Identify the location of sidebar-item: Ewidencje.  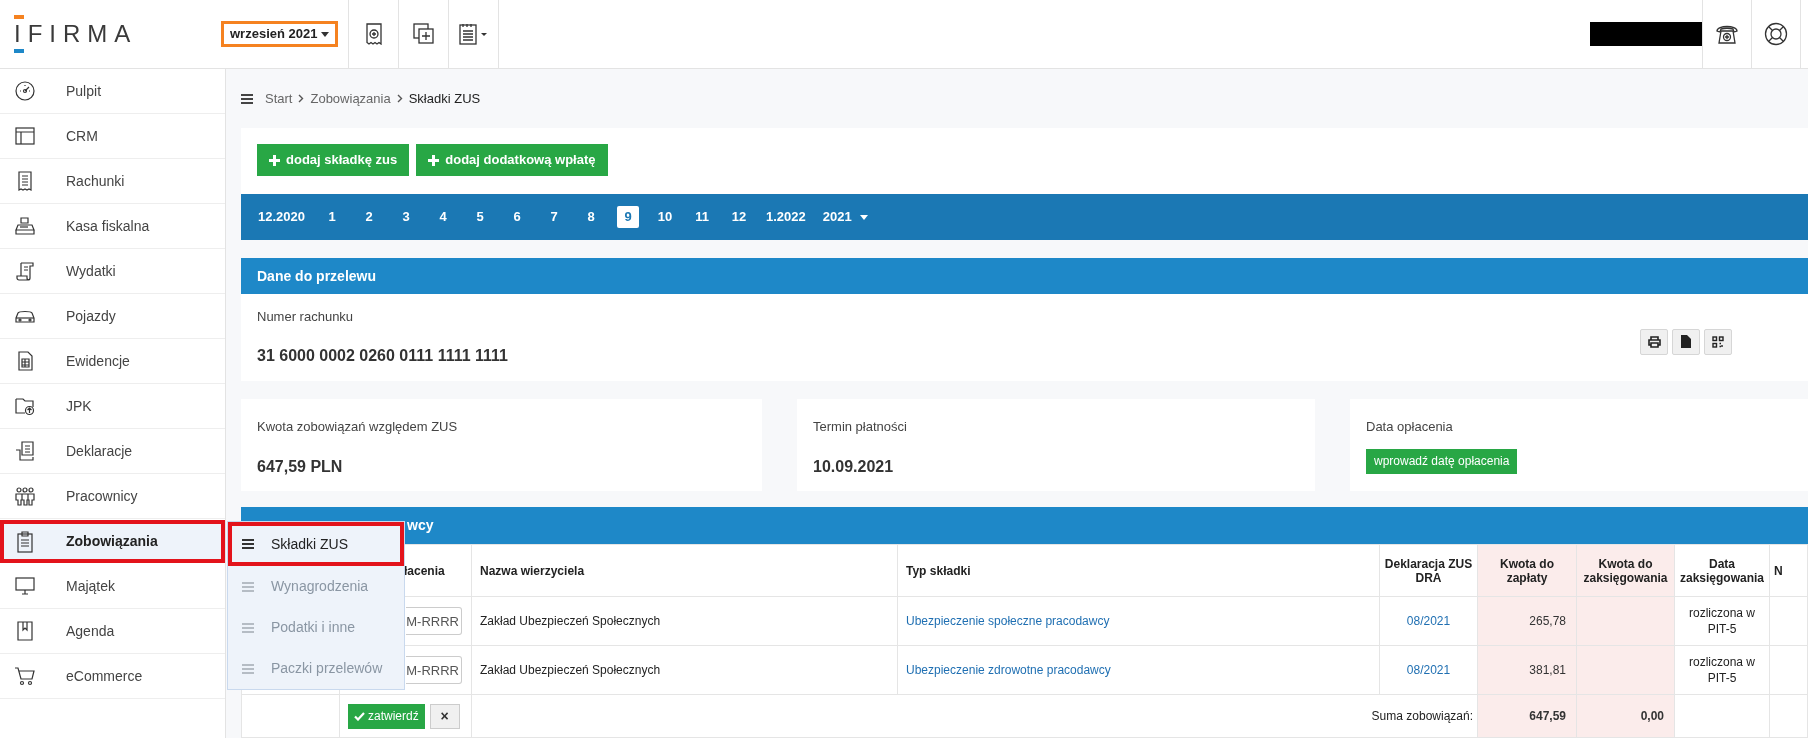
(112, 361).